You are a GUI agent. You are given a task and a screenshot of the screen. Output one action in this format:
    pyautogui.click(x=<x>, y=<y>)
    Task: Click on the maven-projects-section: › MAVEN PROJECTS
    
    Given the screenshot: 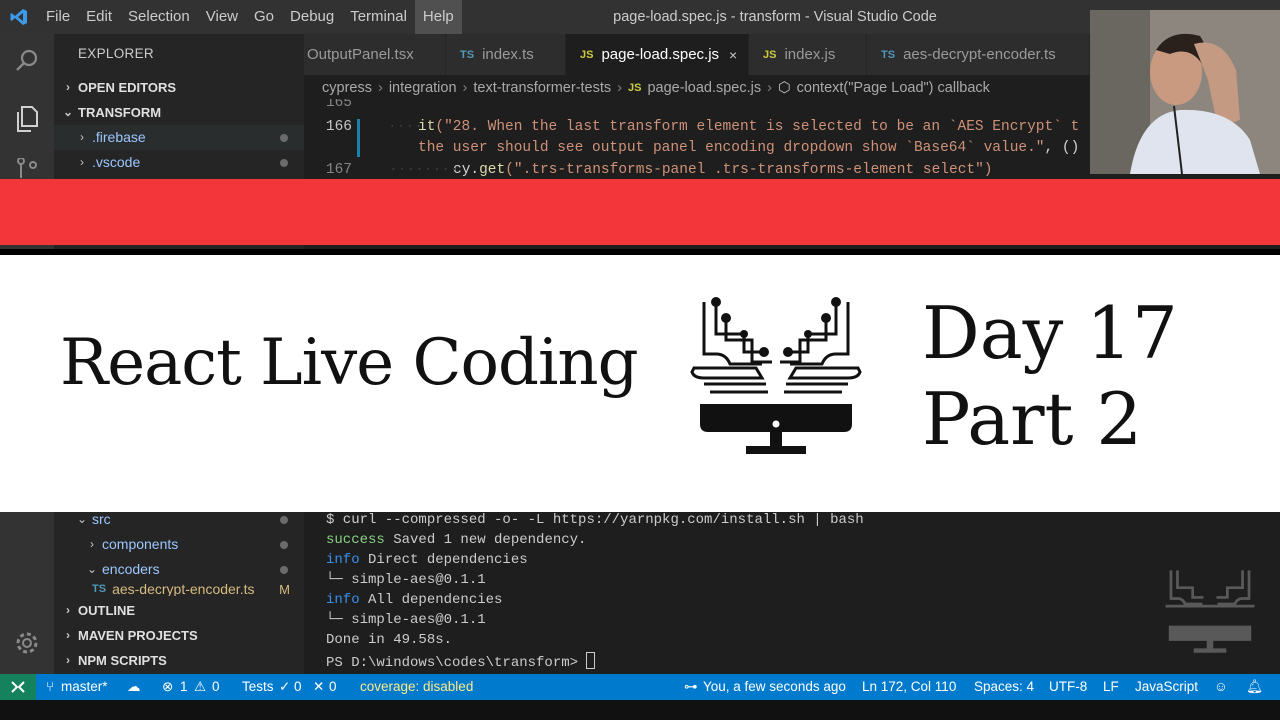 What is the action you would take?
    pyautogui.click(x=179, y=635)
    